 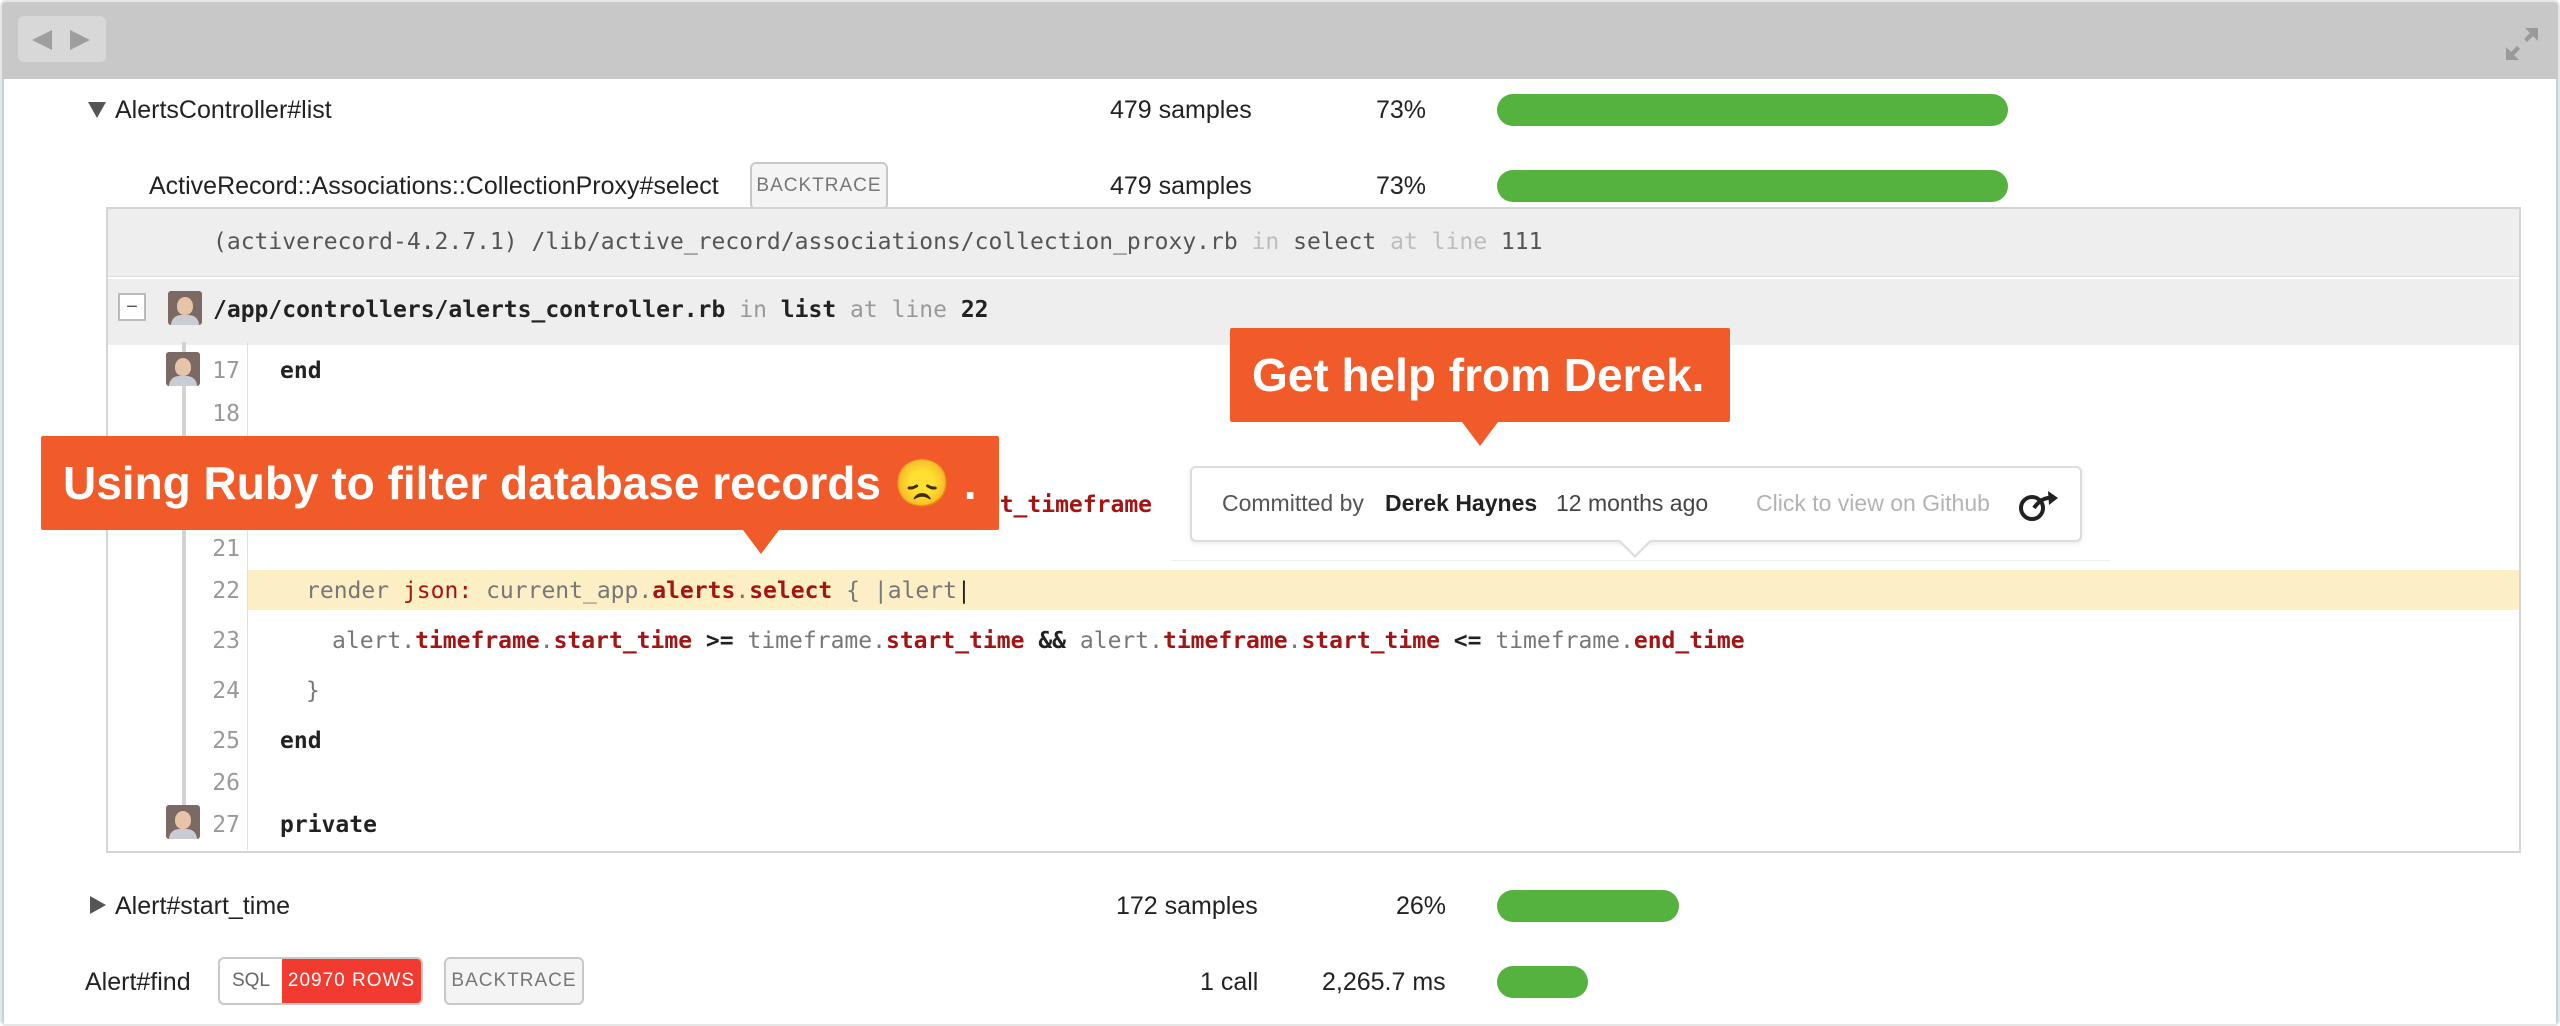 I want to click on collapse-toggle: −, so click(x=132, y=307).